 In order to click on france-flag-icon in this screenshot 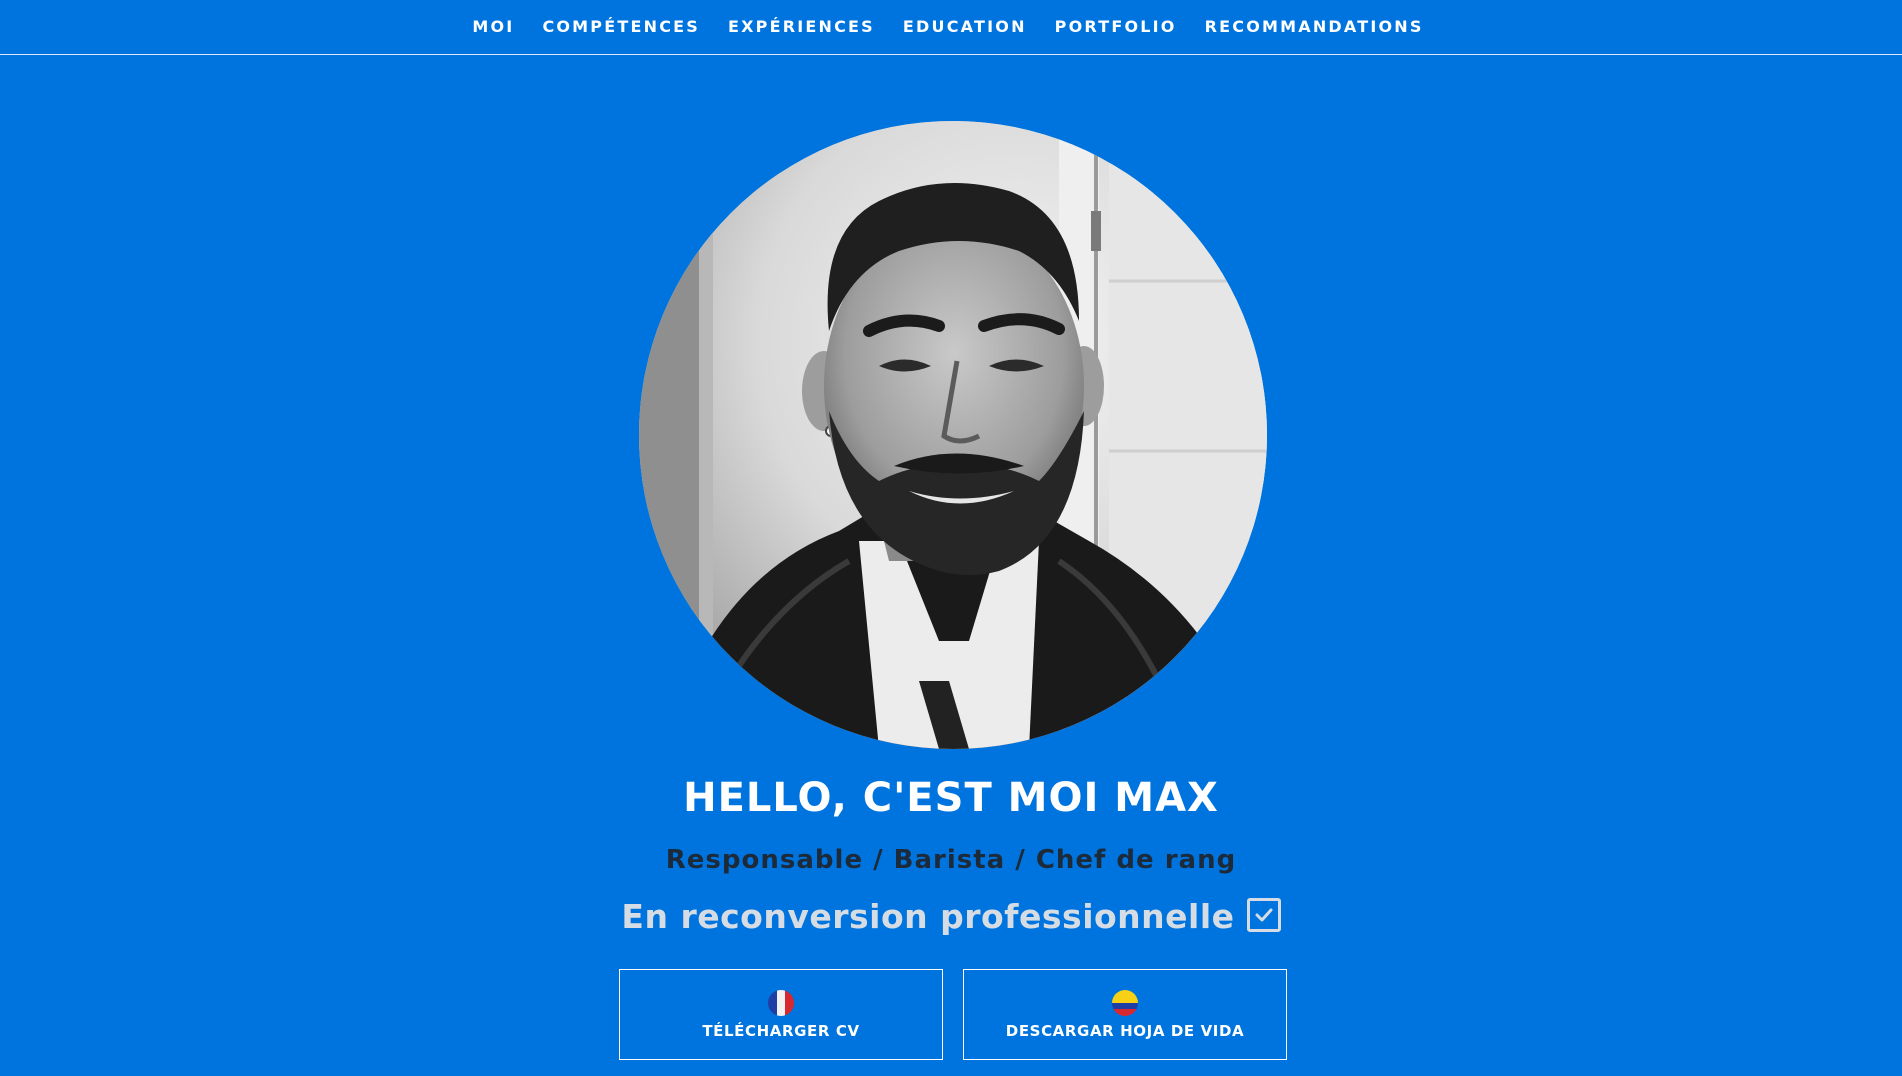, I will do `click(781, 1002)`.